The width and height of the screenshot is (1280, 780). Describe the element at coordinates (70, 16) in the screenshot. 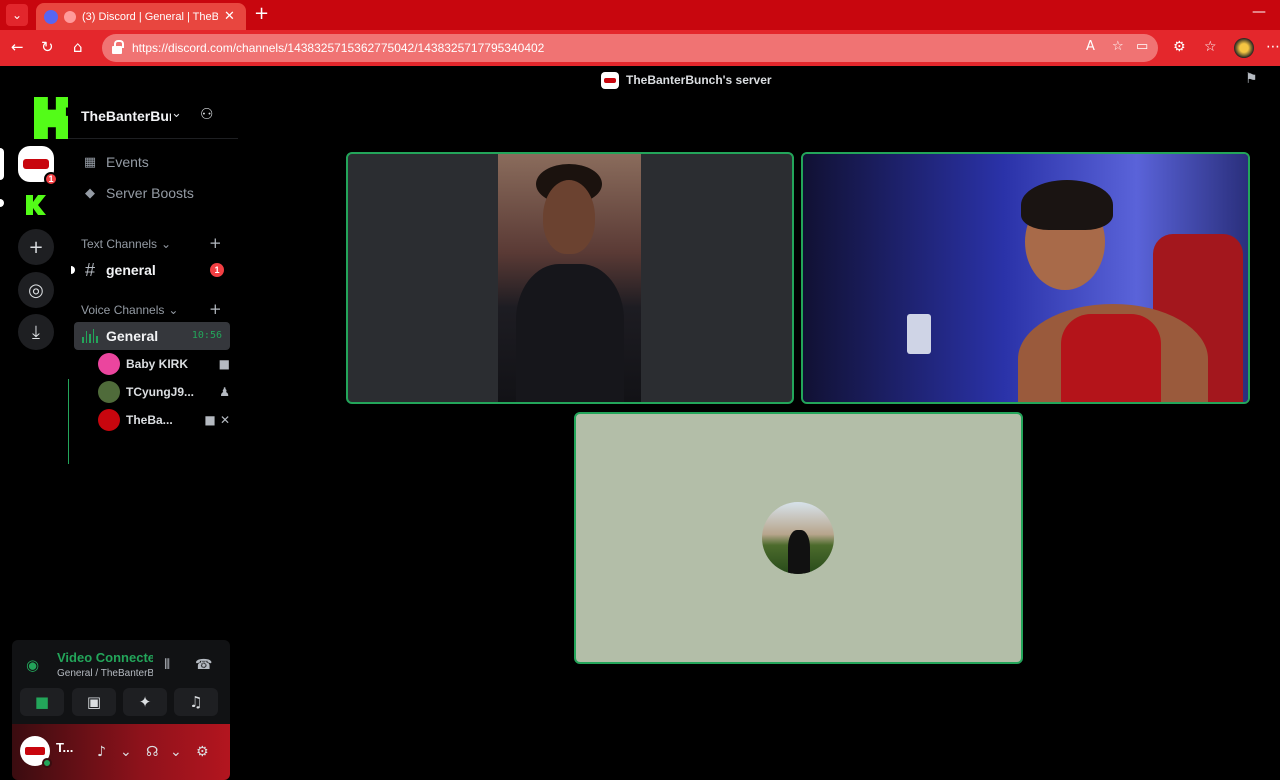

I see `tab-audio-icon` at that location.